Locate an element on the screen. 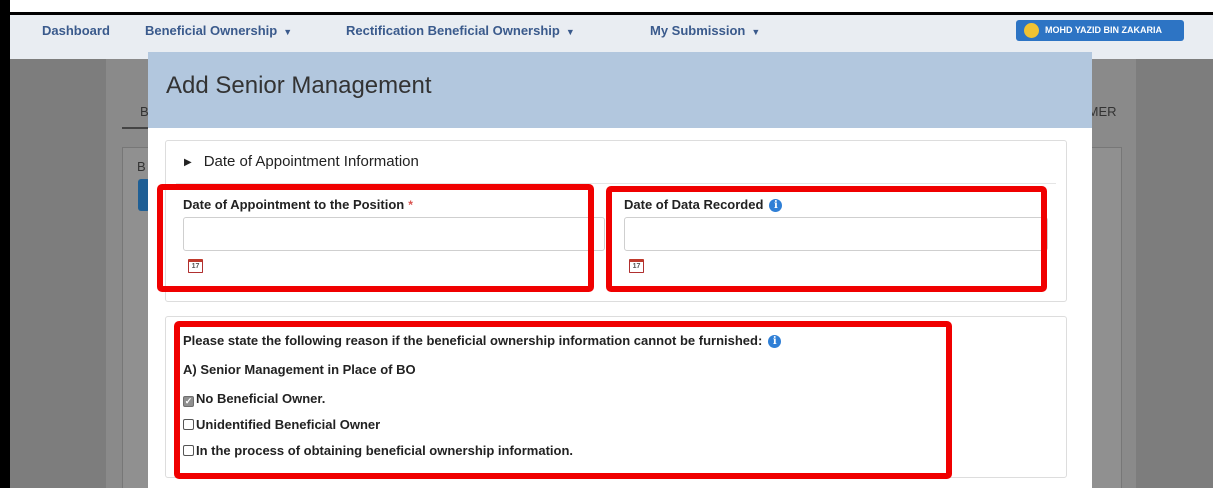 The width and height of the screenshot is (1213, 488). caret-right-icon: ▶ is located at coordinates (188, 162).